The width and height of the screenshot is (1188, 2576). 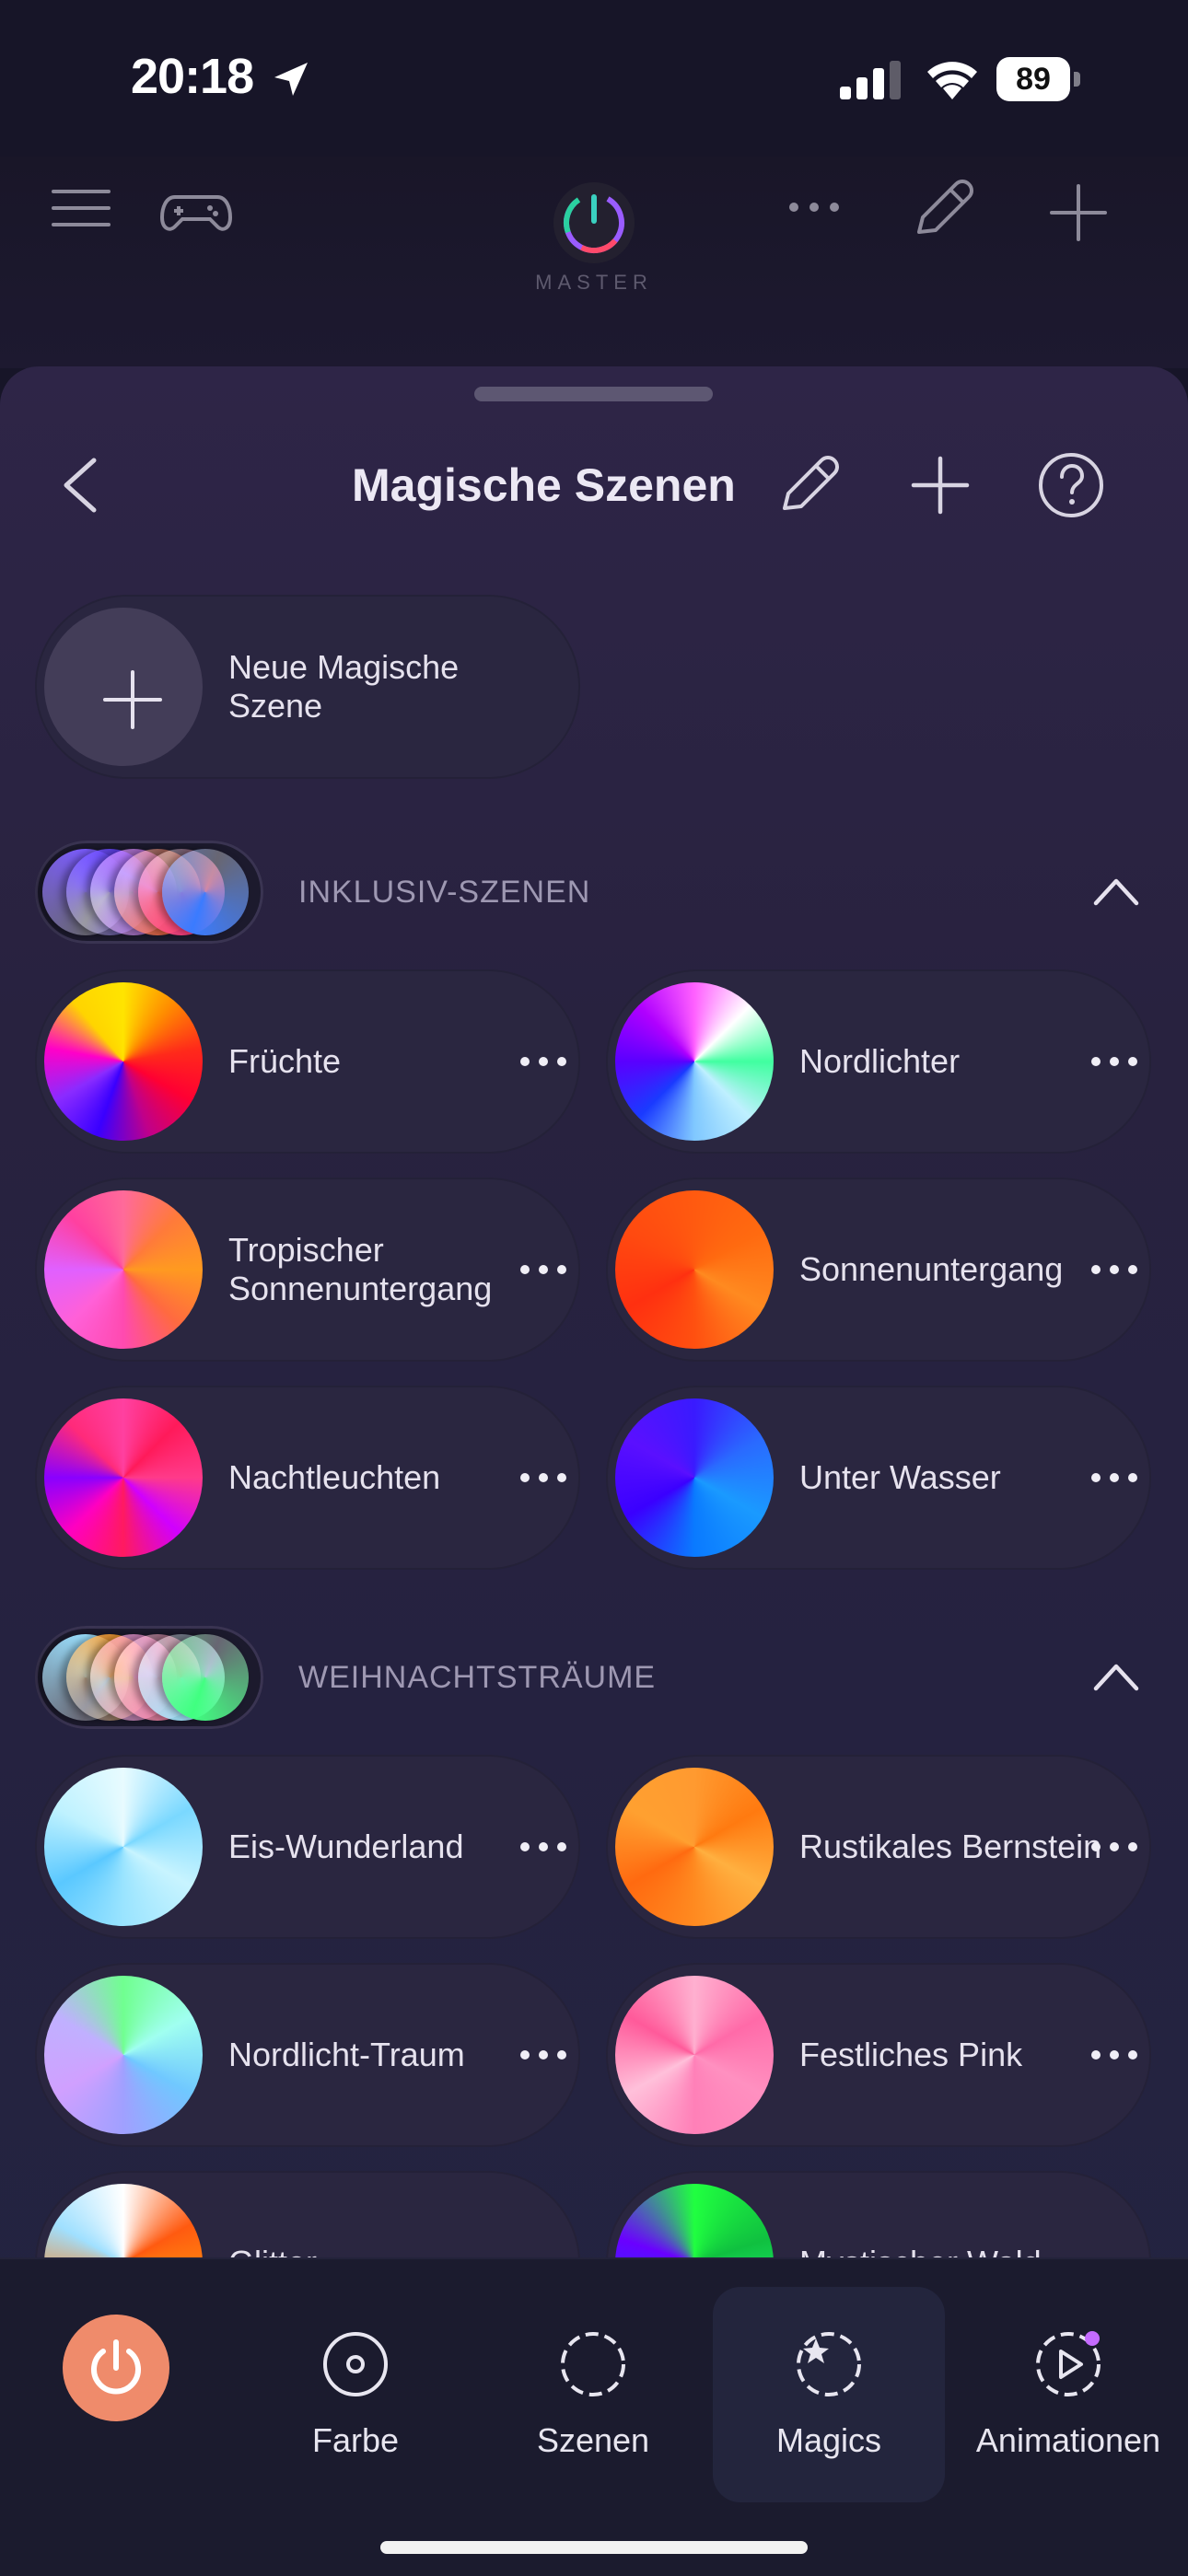 I want to click on hamburger-menu-icon, so click(x=81, y=208).